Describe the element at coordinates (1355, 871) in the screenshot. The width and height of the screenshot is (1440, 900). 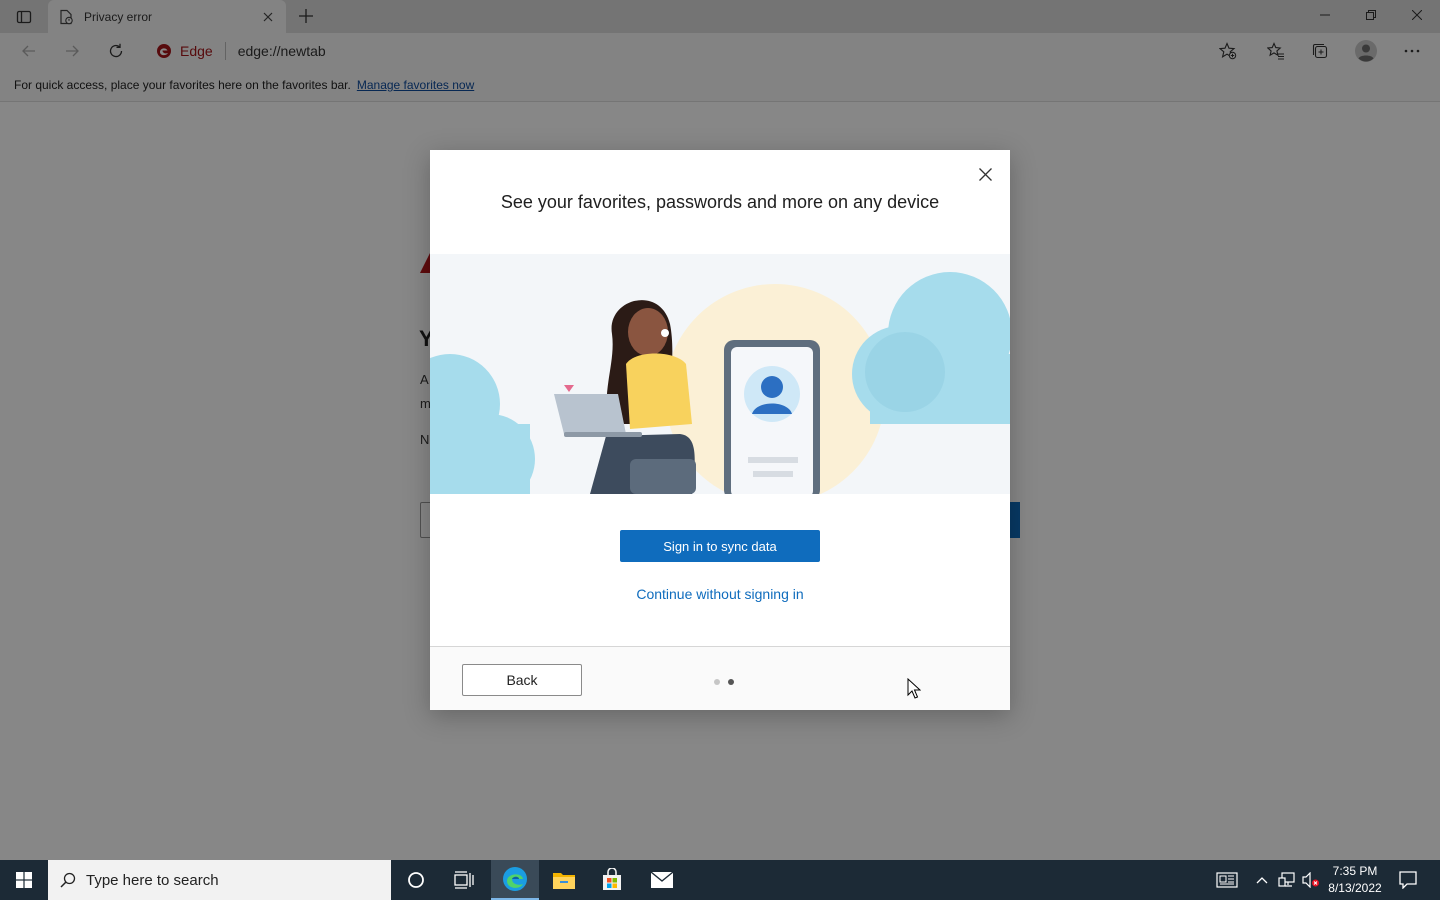
I see `clock-time: 7:35 PM` at that location.